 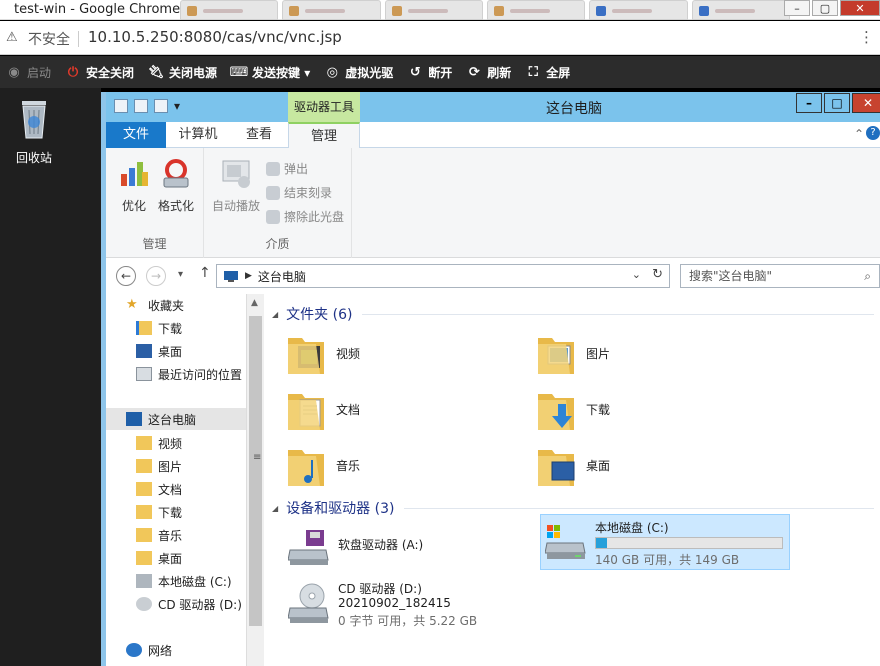 What do you see at coordinates (156, 276) in the screenshot?
I see `forward-button: →` at bounding box center [156, 276].